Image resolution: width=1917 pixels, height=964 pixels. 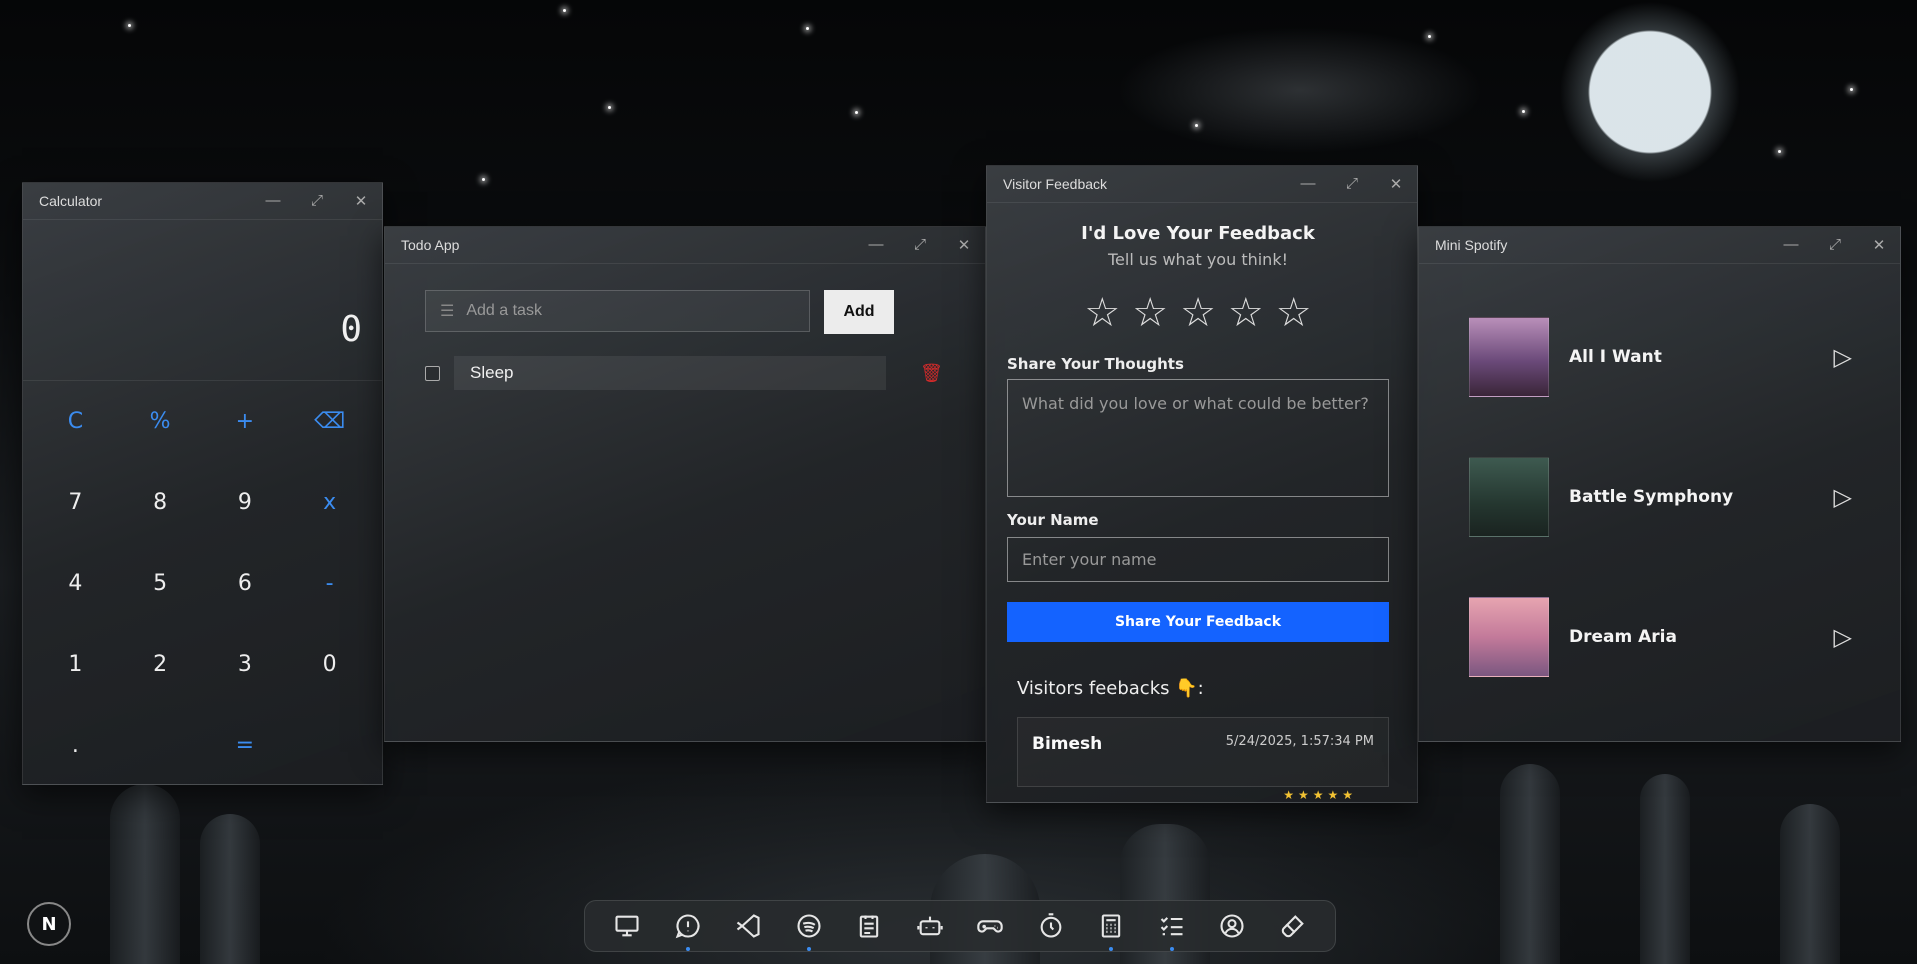 I want to click on feedback-titlebar: Visitor Feedback — ⤢ ✕, so click(x=1202, y=184).